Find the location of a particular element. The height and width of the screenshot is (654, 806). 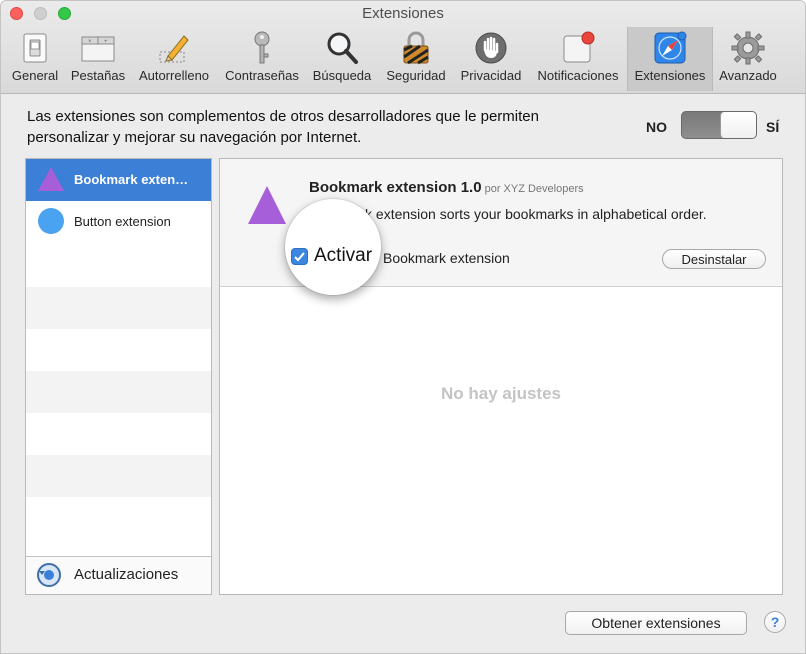

refresh-icon is located at coordinates (49, 575).